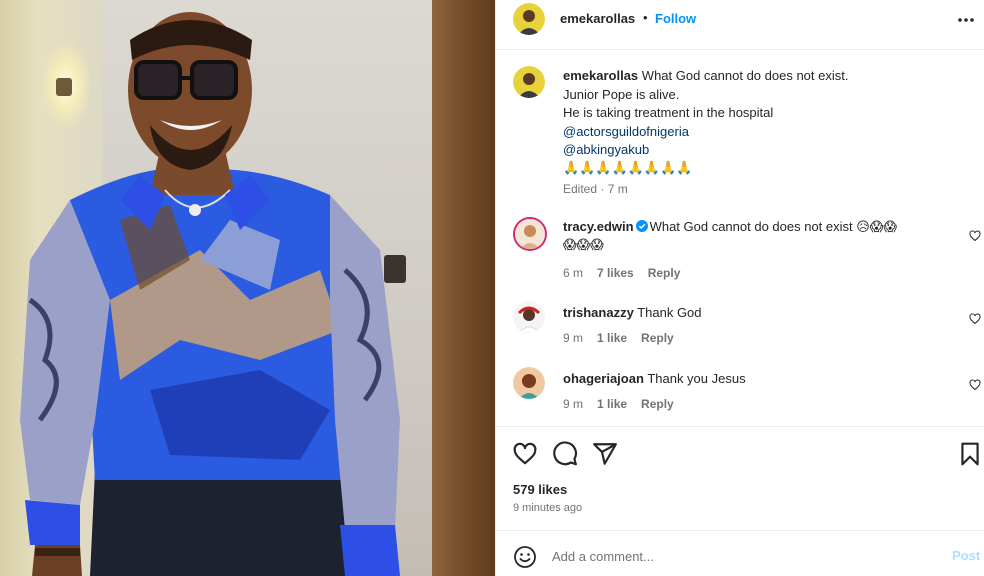 Image resolution: width=984 pixels, height=576 pixels. Describe the element at coordinates (970, 454) in the screenshot. I see `bookmark-icon` at that location.